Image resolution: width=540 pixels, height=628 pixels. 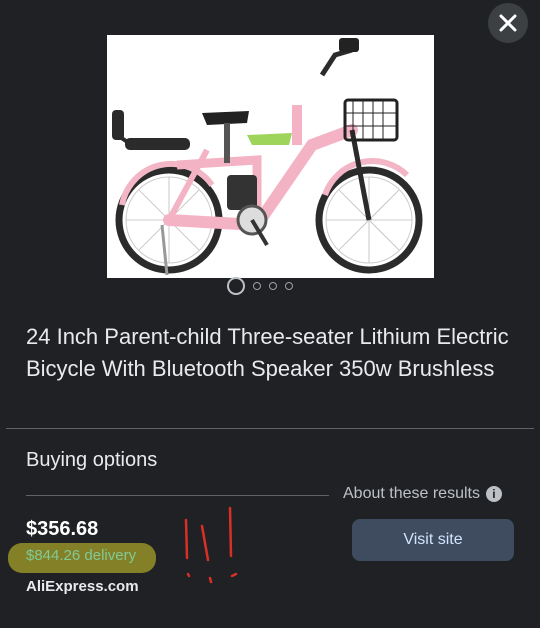 I want to click on about-label: About these results, so click(x=411, y=493).